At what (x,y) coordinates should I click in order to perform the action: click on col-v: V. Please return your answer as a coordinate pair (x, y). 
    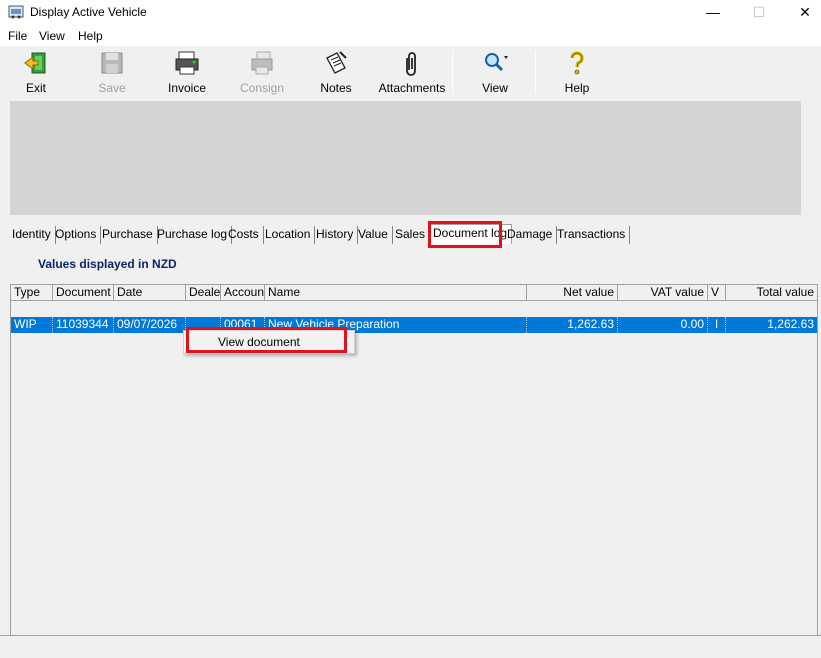
    Looking at the image, I should click on (717, 293).